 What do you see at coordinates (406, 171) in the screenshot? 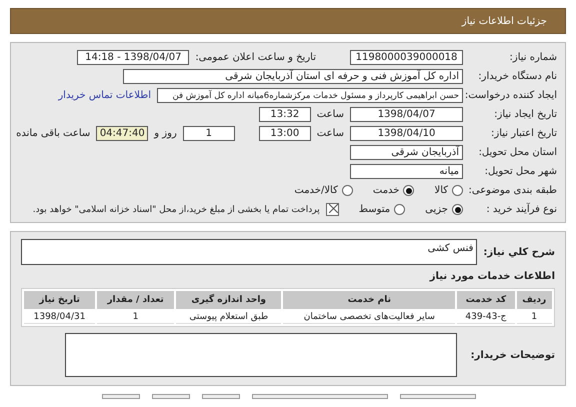
I see `city-field: میانه` at bounding box center [406, 171].